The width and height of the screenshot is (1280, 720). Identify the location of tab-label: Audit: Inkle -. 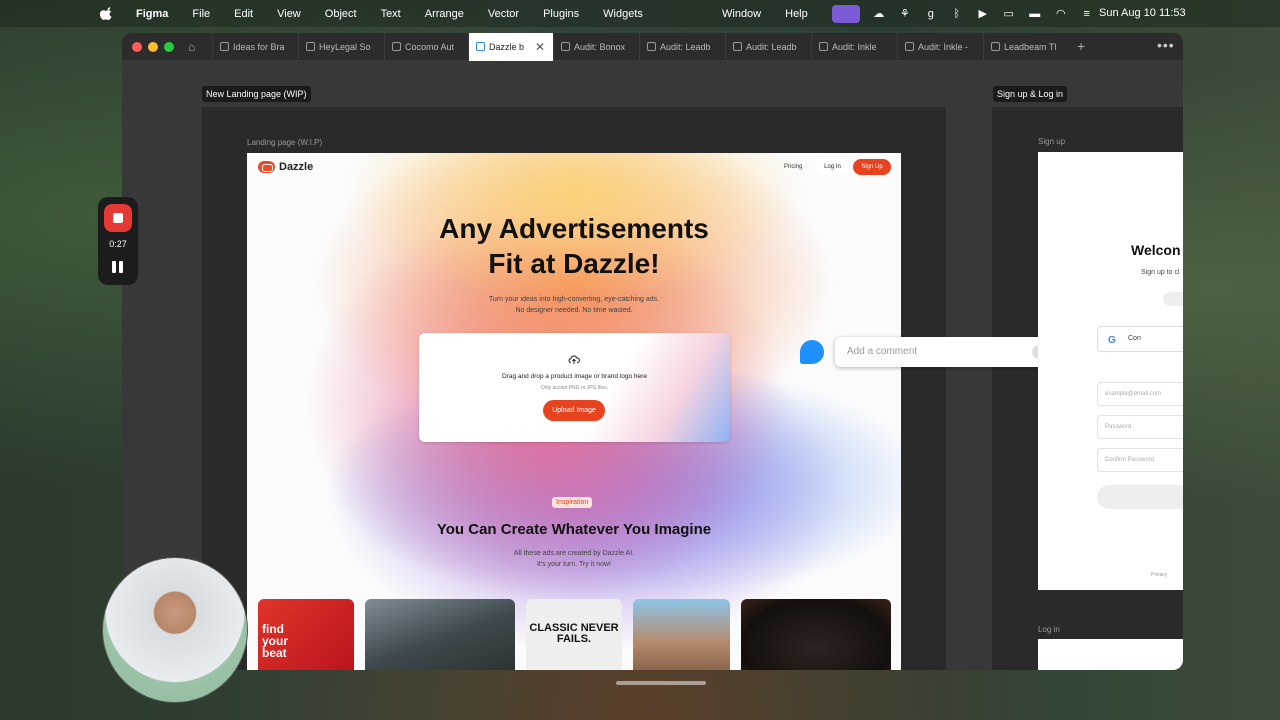
(943, 47).